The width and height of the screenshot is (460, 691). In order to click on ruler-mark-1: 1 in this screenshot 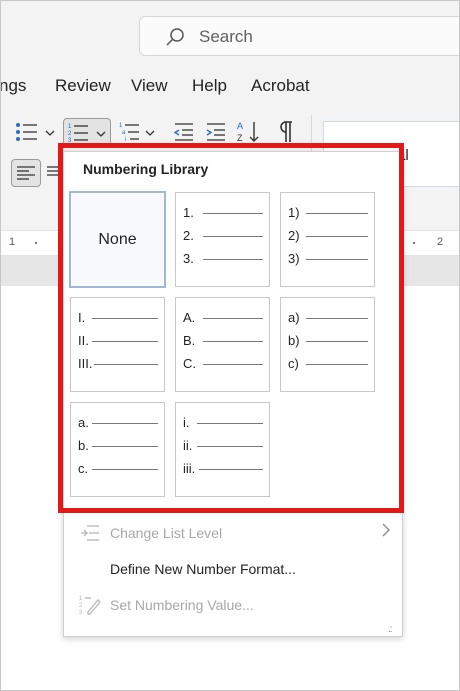, I will do `click(12, 242)`.